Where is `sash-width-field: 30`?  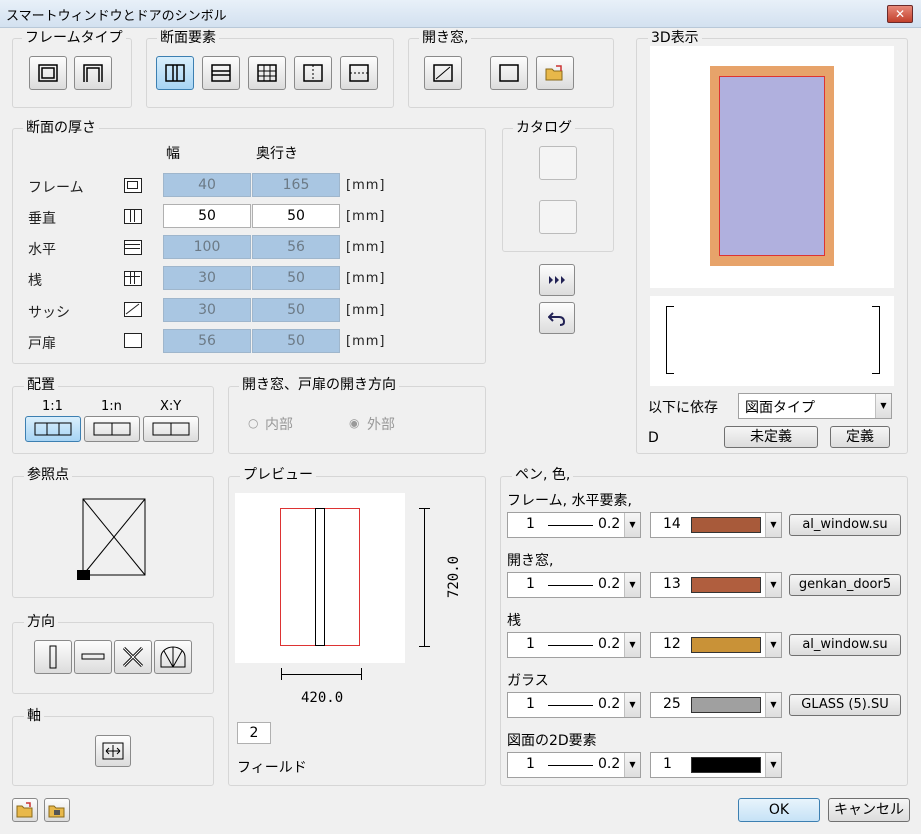
sash-width-field: 30 is located at coordinates (207, 310).